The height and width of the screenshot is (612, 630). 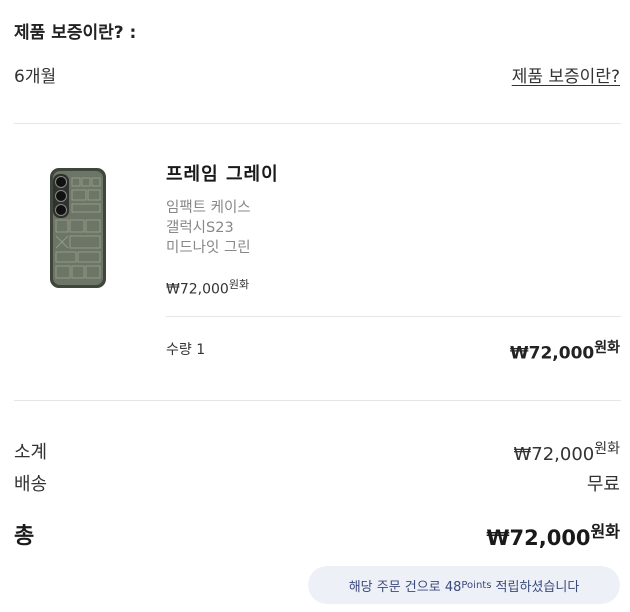 I want to click on total-label: 총, so click(x=24, y=536).